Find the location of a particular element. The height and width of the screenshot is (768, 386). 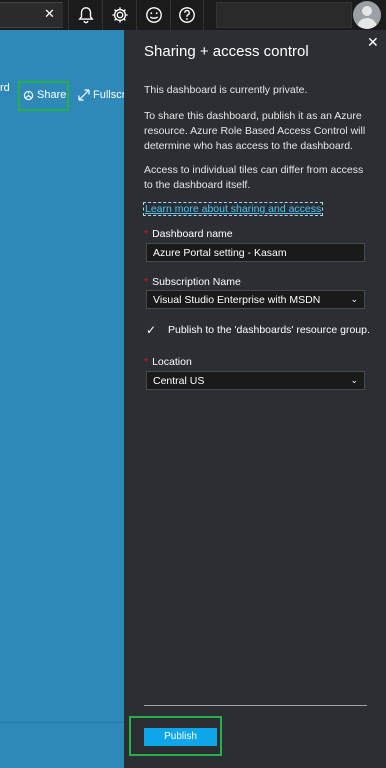

dashboard-name-label-text: Dashboard name is located at coordinates (192, 234).